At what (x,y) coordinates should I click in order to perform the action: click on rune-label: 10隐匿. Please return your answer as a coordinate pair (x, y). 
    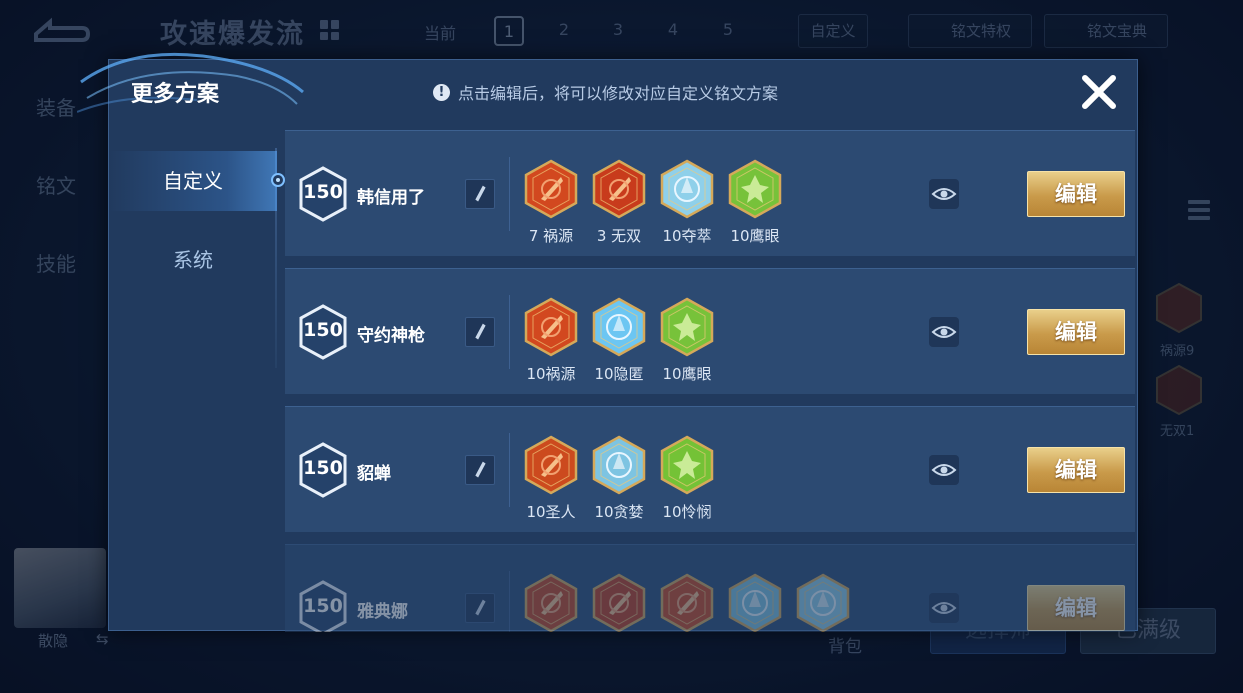
    Looking at the image, I should click on (619, 374).